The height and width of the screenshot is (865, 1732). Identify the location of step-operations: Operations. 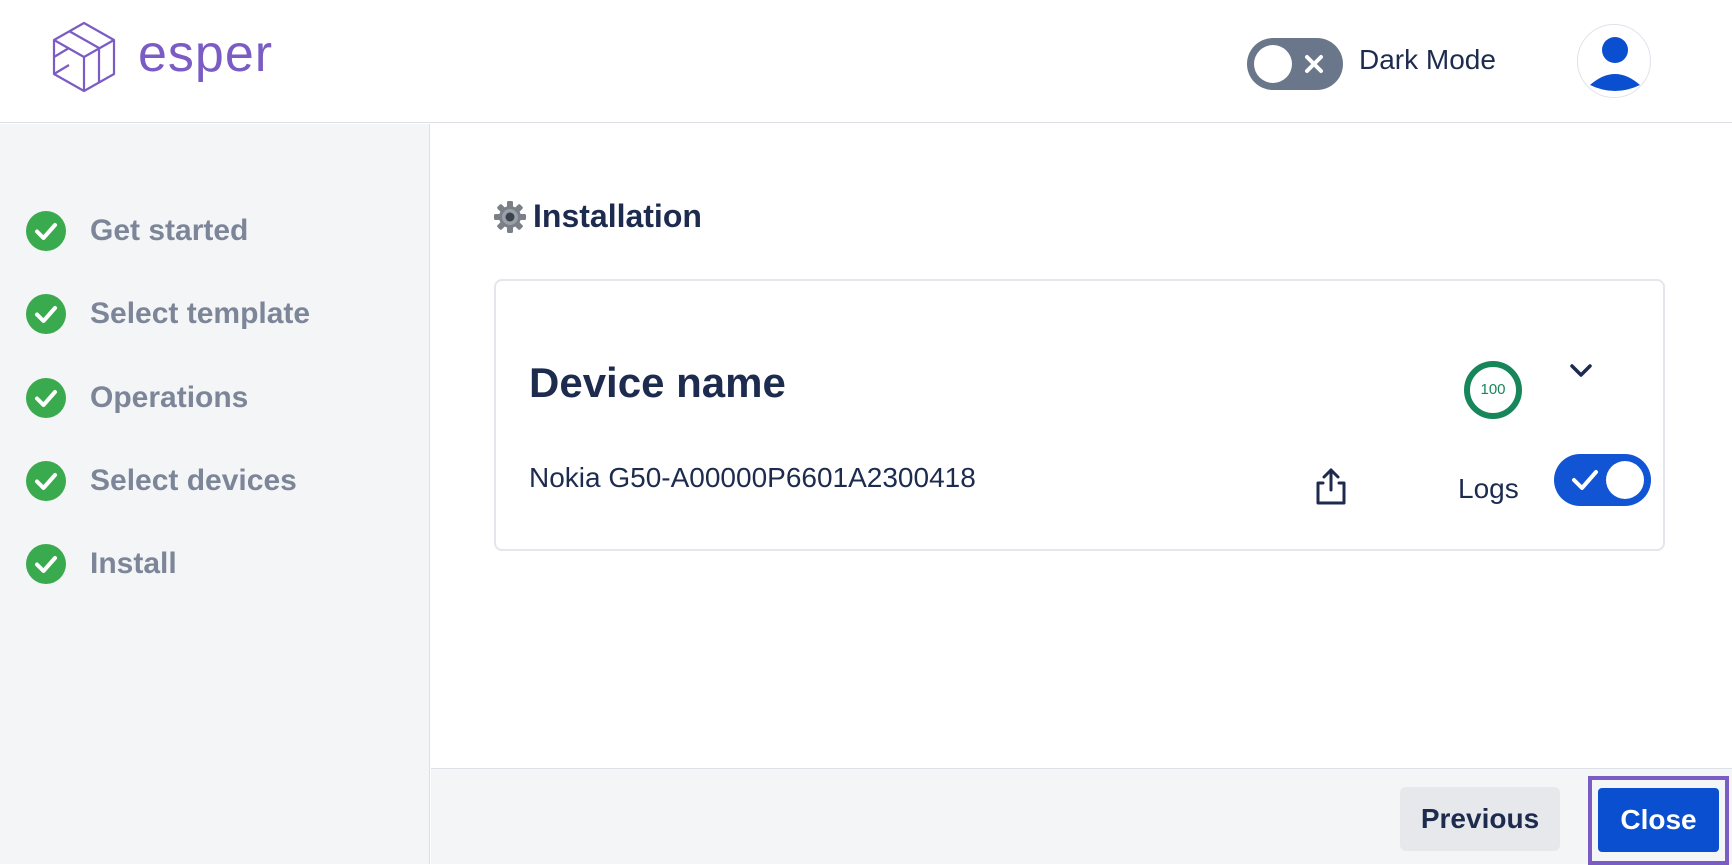
(137, 398).